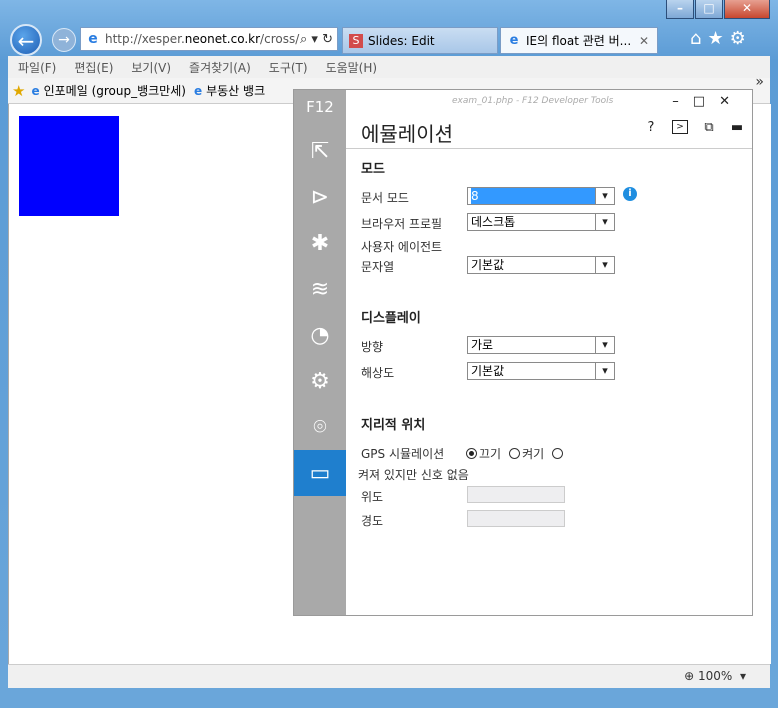 This screenshot has width=778, height=708. I want to click on radio-off, so click(471, 453).